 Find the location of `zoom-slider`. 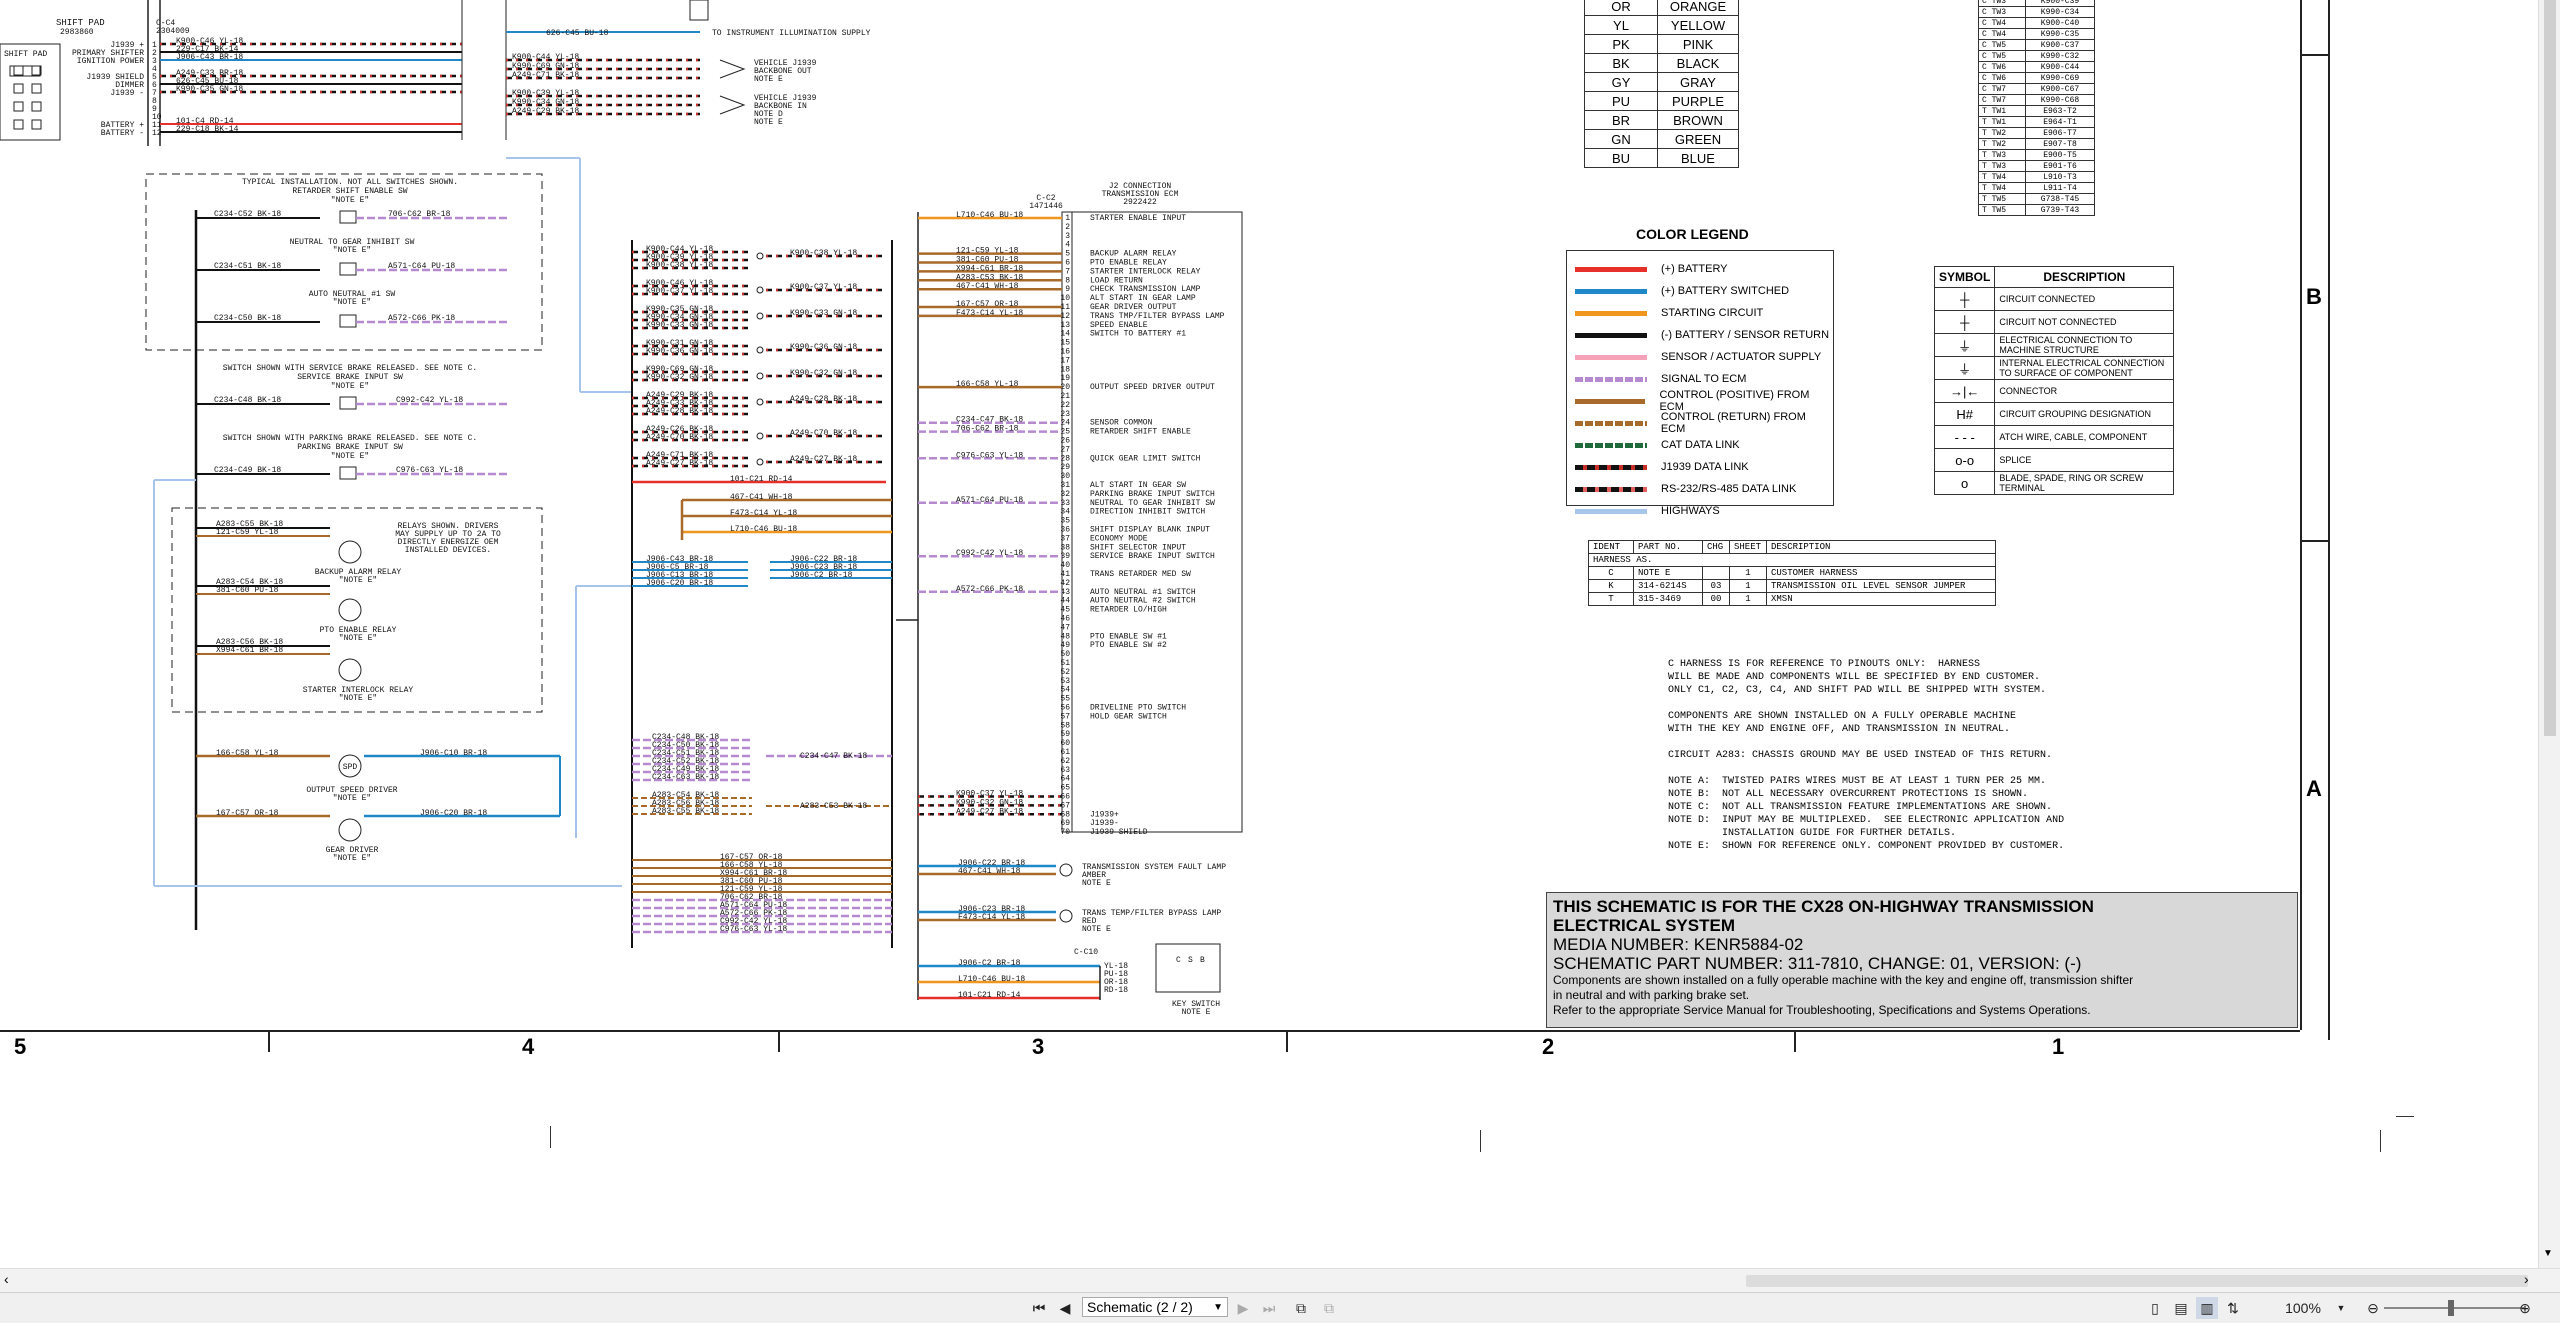

zoom-slider is located at coordinates (2454, 1308).